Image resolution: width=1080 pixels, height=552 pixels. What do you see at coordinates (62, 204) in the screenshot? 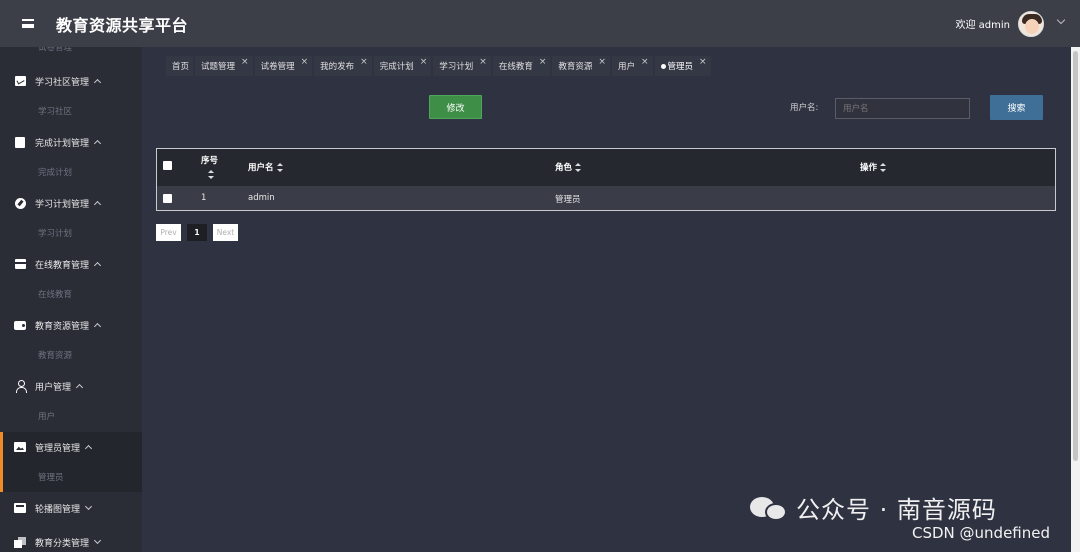
I see `sidebar-item-label: 学习计划管理` at bounding box center [62, 204].